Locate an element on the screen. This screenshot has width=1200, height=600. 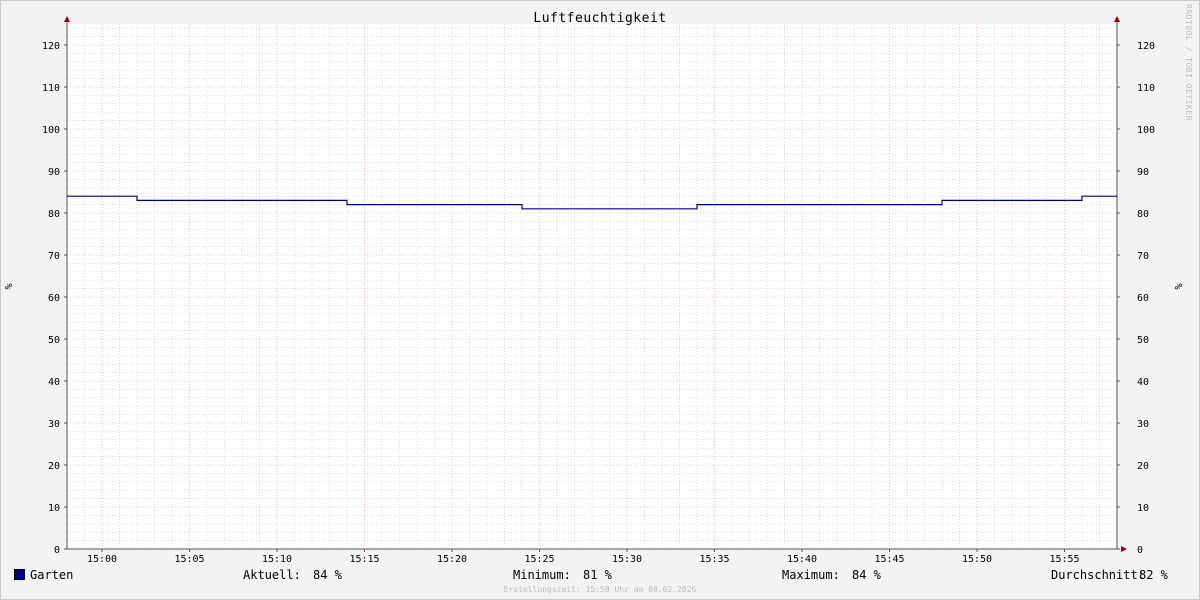
x-tick-label: 15:05 is located at coordinates (189, 559).